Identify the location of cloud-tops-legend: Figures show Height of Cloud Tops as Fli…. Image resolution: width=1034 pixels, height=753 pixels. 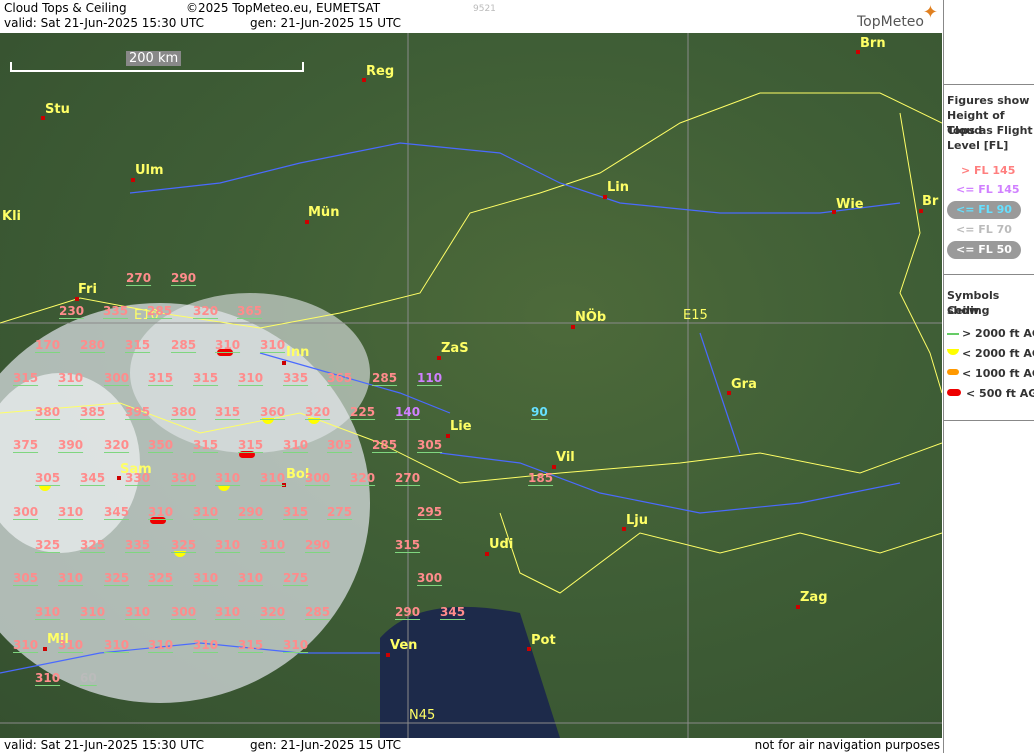
(989, 179).